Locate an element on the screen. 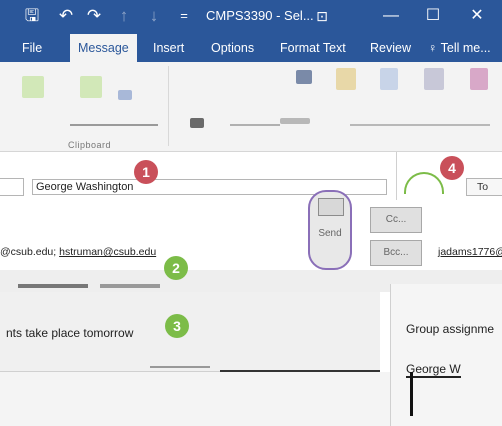 Image resolution: width=502 pixels, height=426 pixels. callout-badge-2: 2 is located at coordinates (176, 268).